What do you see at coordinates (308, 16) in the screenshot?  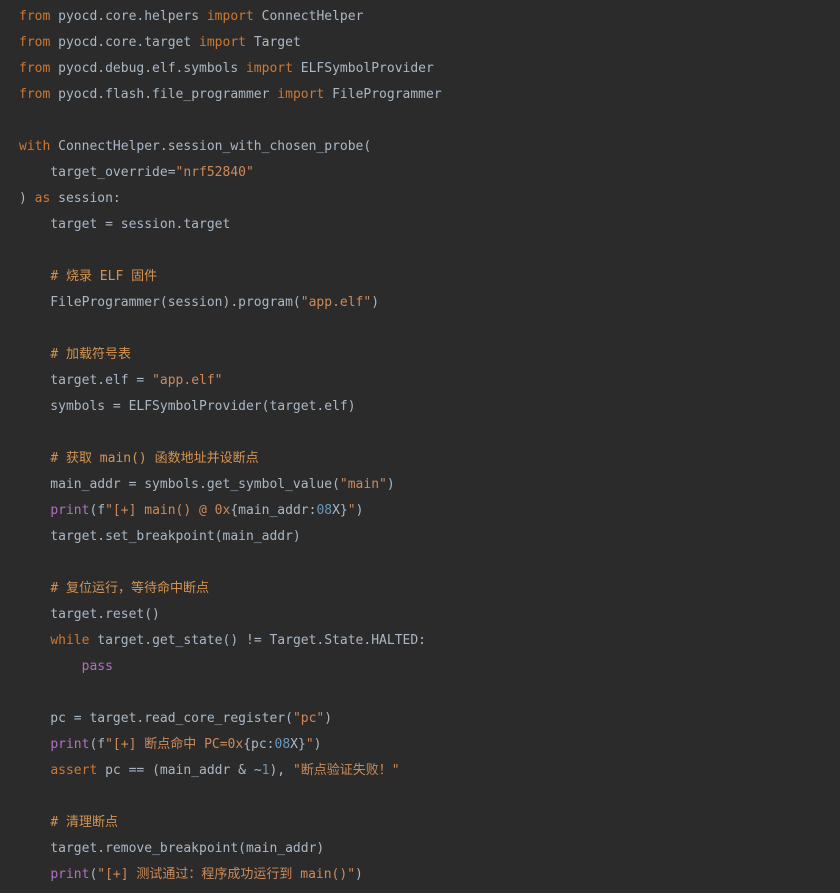 I see `code-token-plain: ConnectHelper` at bounding box center [308, 16].